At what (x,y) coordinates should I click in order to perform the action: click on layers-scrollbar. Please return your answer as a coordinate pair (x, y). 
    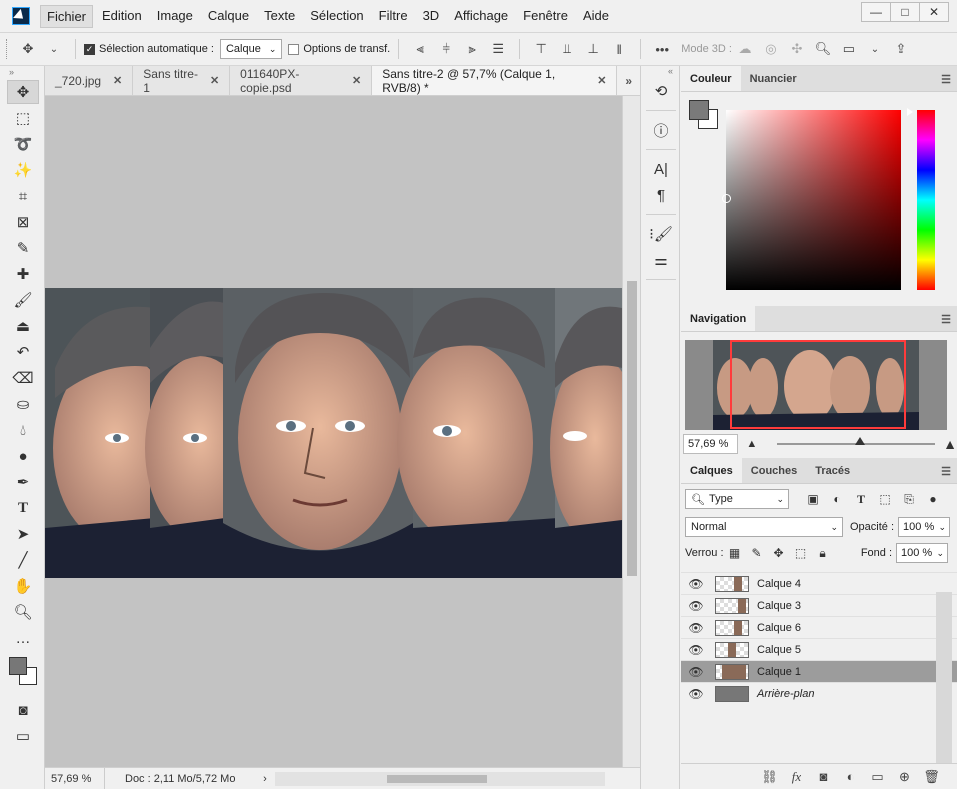
    Looking at the image, I should click on (944, 678).